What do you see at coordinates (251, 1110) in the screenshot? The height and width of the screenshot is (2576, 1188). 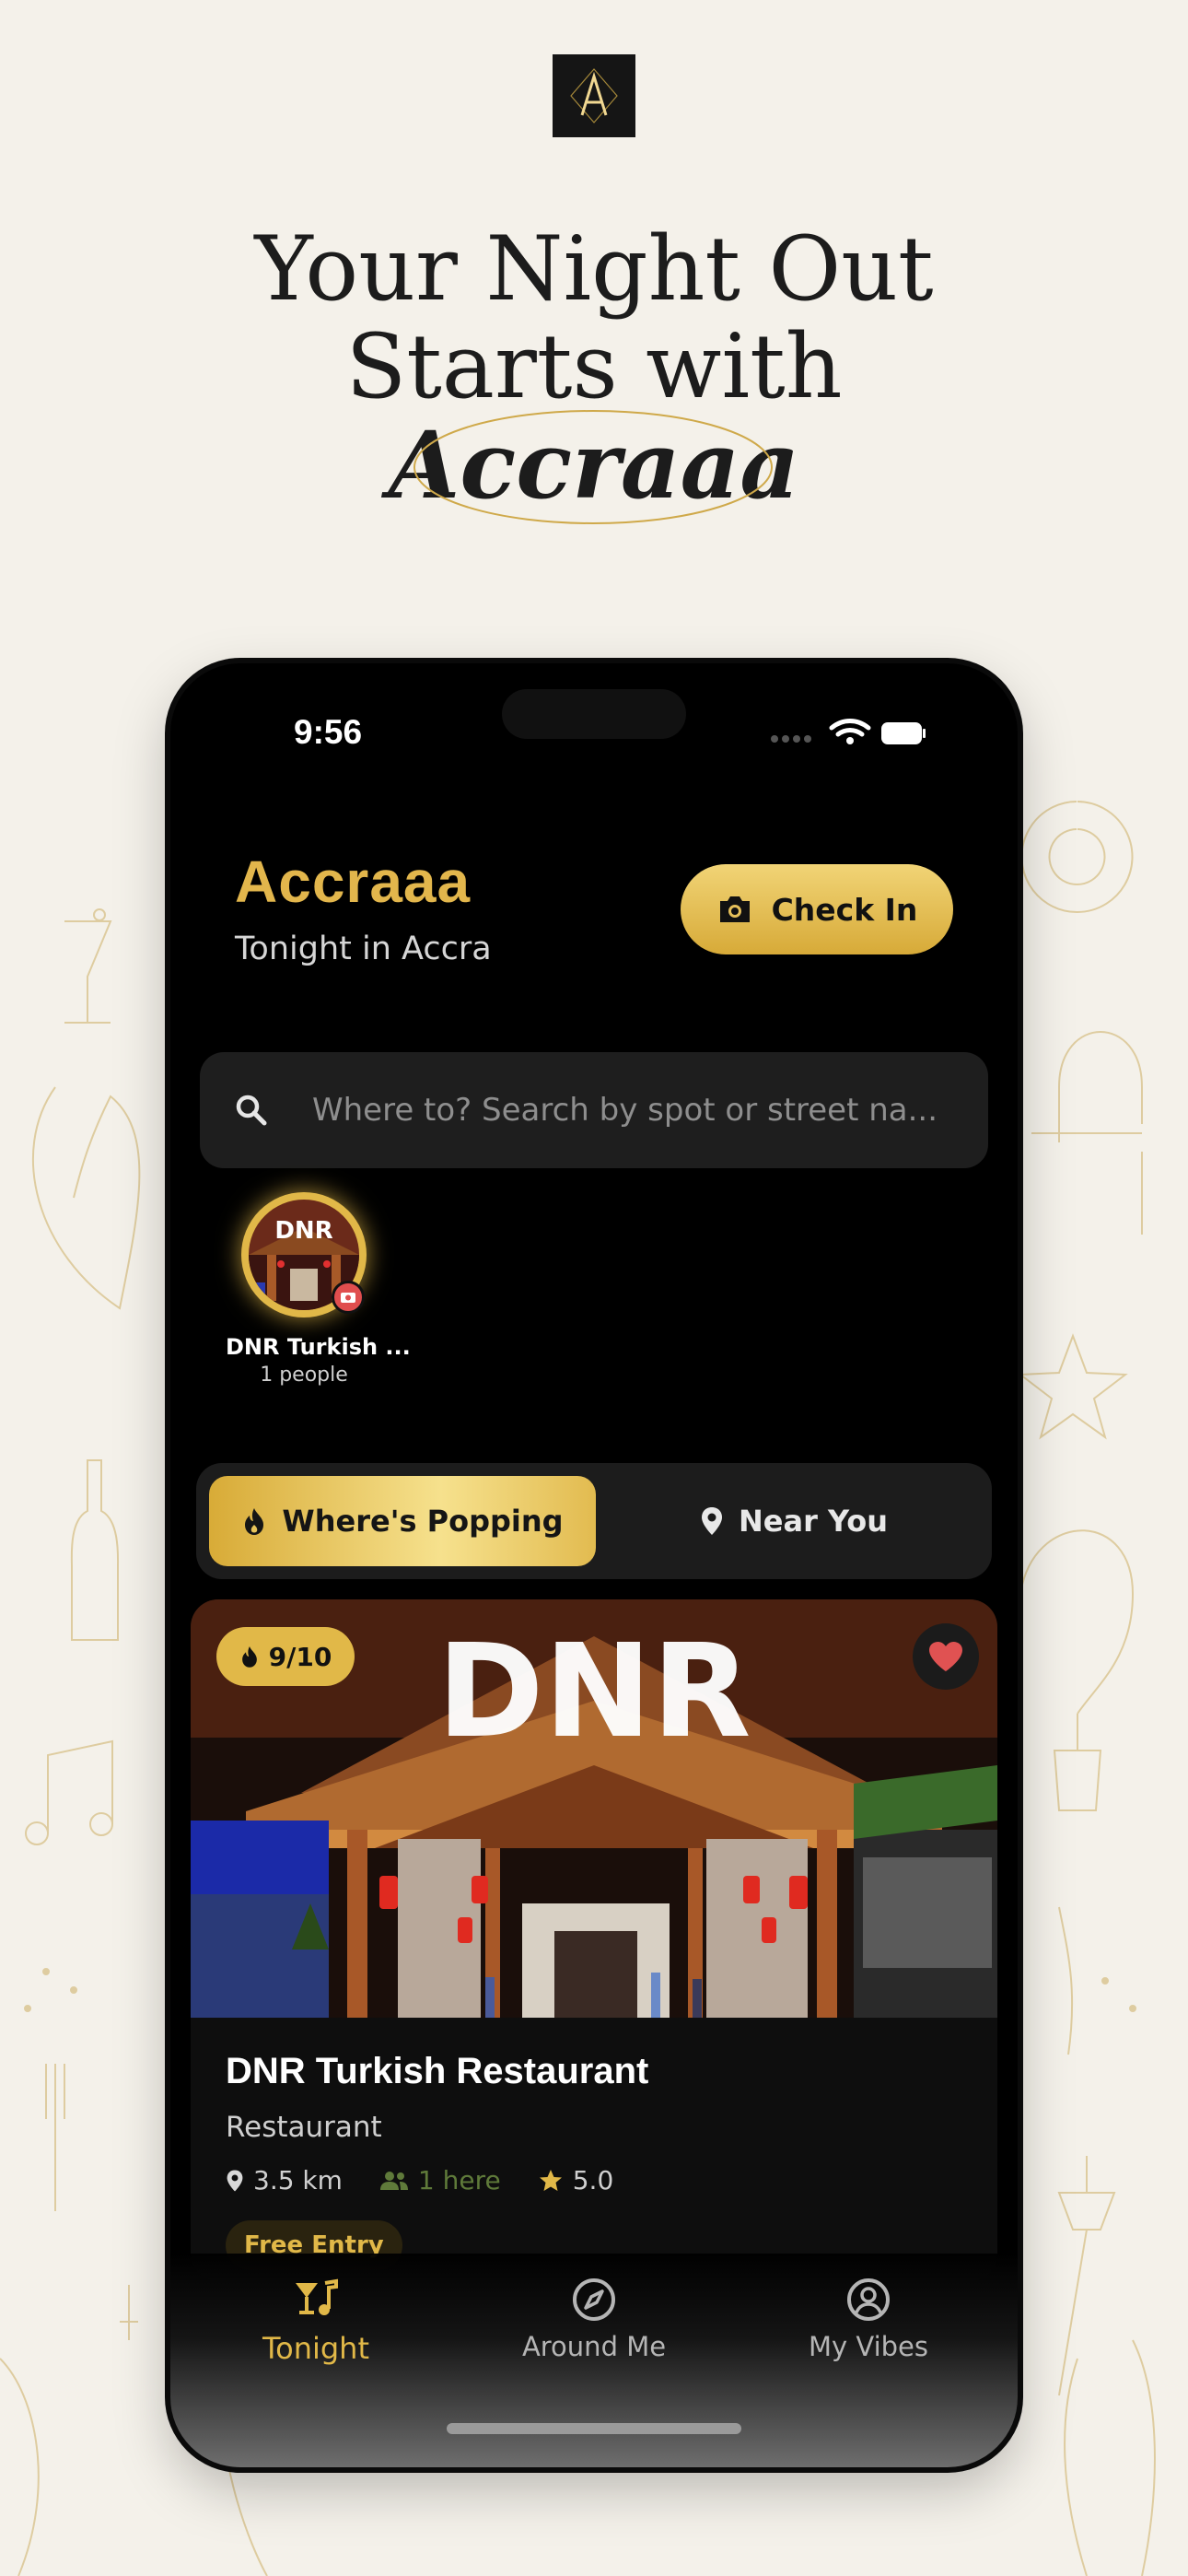 I see `search-icon` at bounding box center [251, 1110].